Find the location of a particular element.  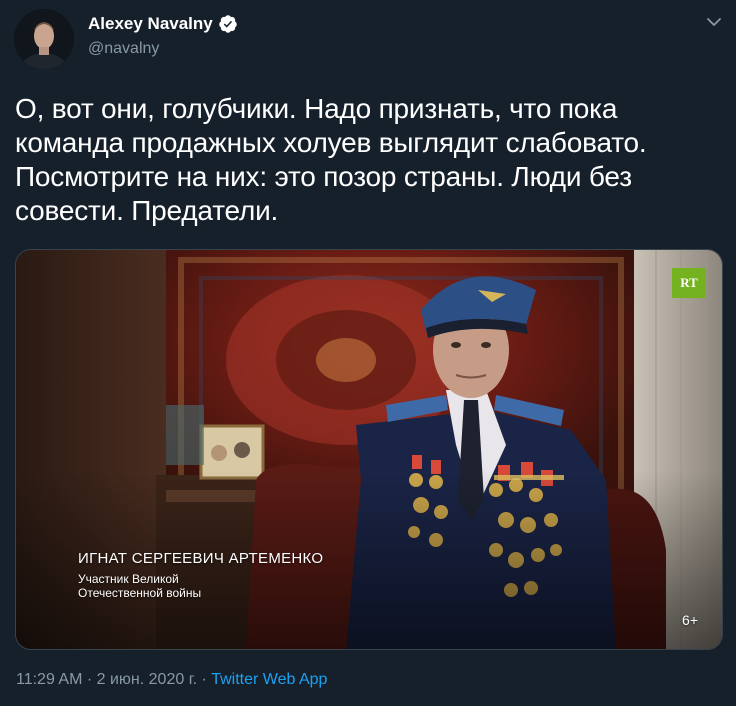

rt-logo: RT is located at coordinates (689, 283).